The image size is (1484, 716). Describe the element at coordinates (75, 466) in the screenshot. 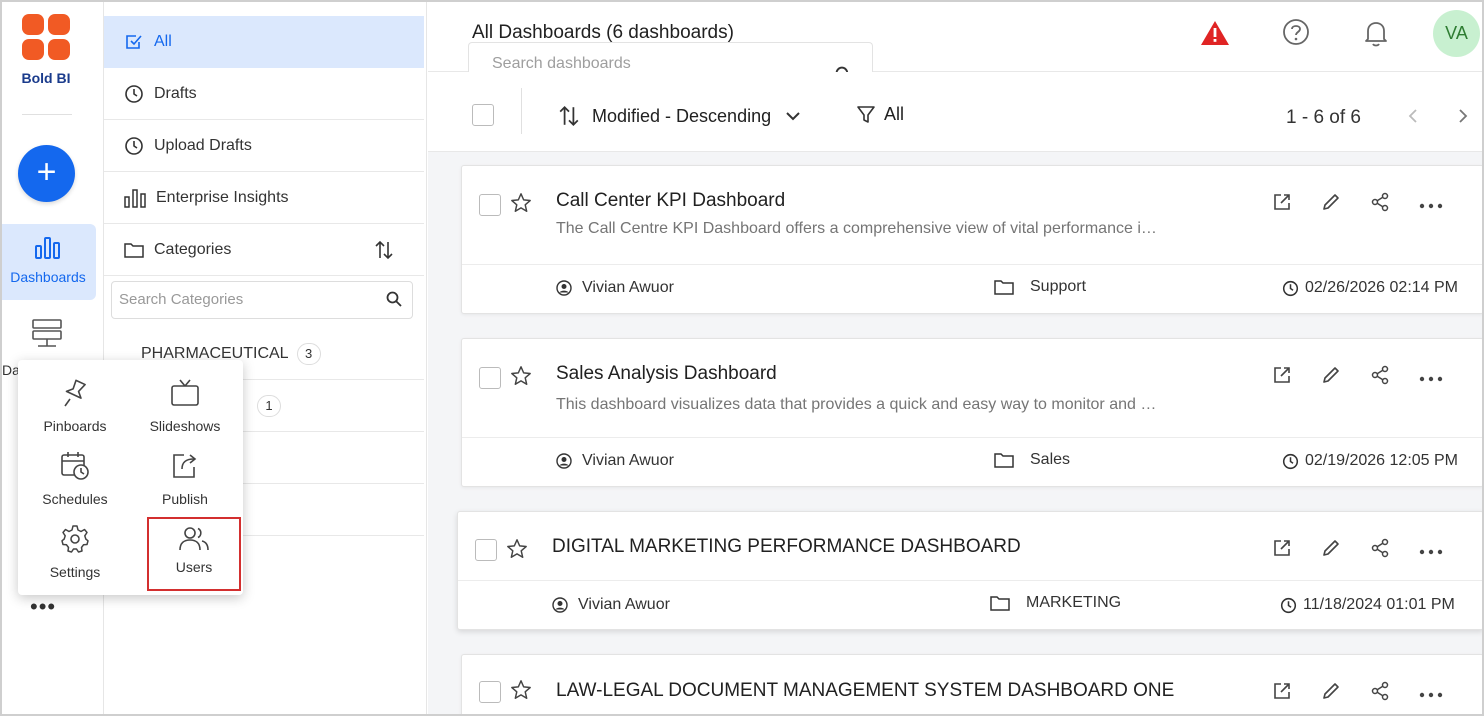

I see `calendar-clock-icon` at that location.